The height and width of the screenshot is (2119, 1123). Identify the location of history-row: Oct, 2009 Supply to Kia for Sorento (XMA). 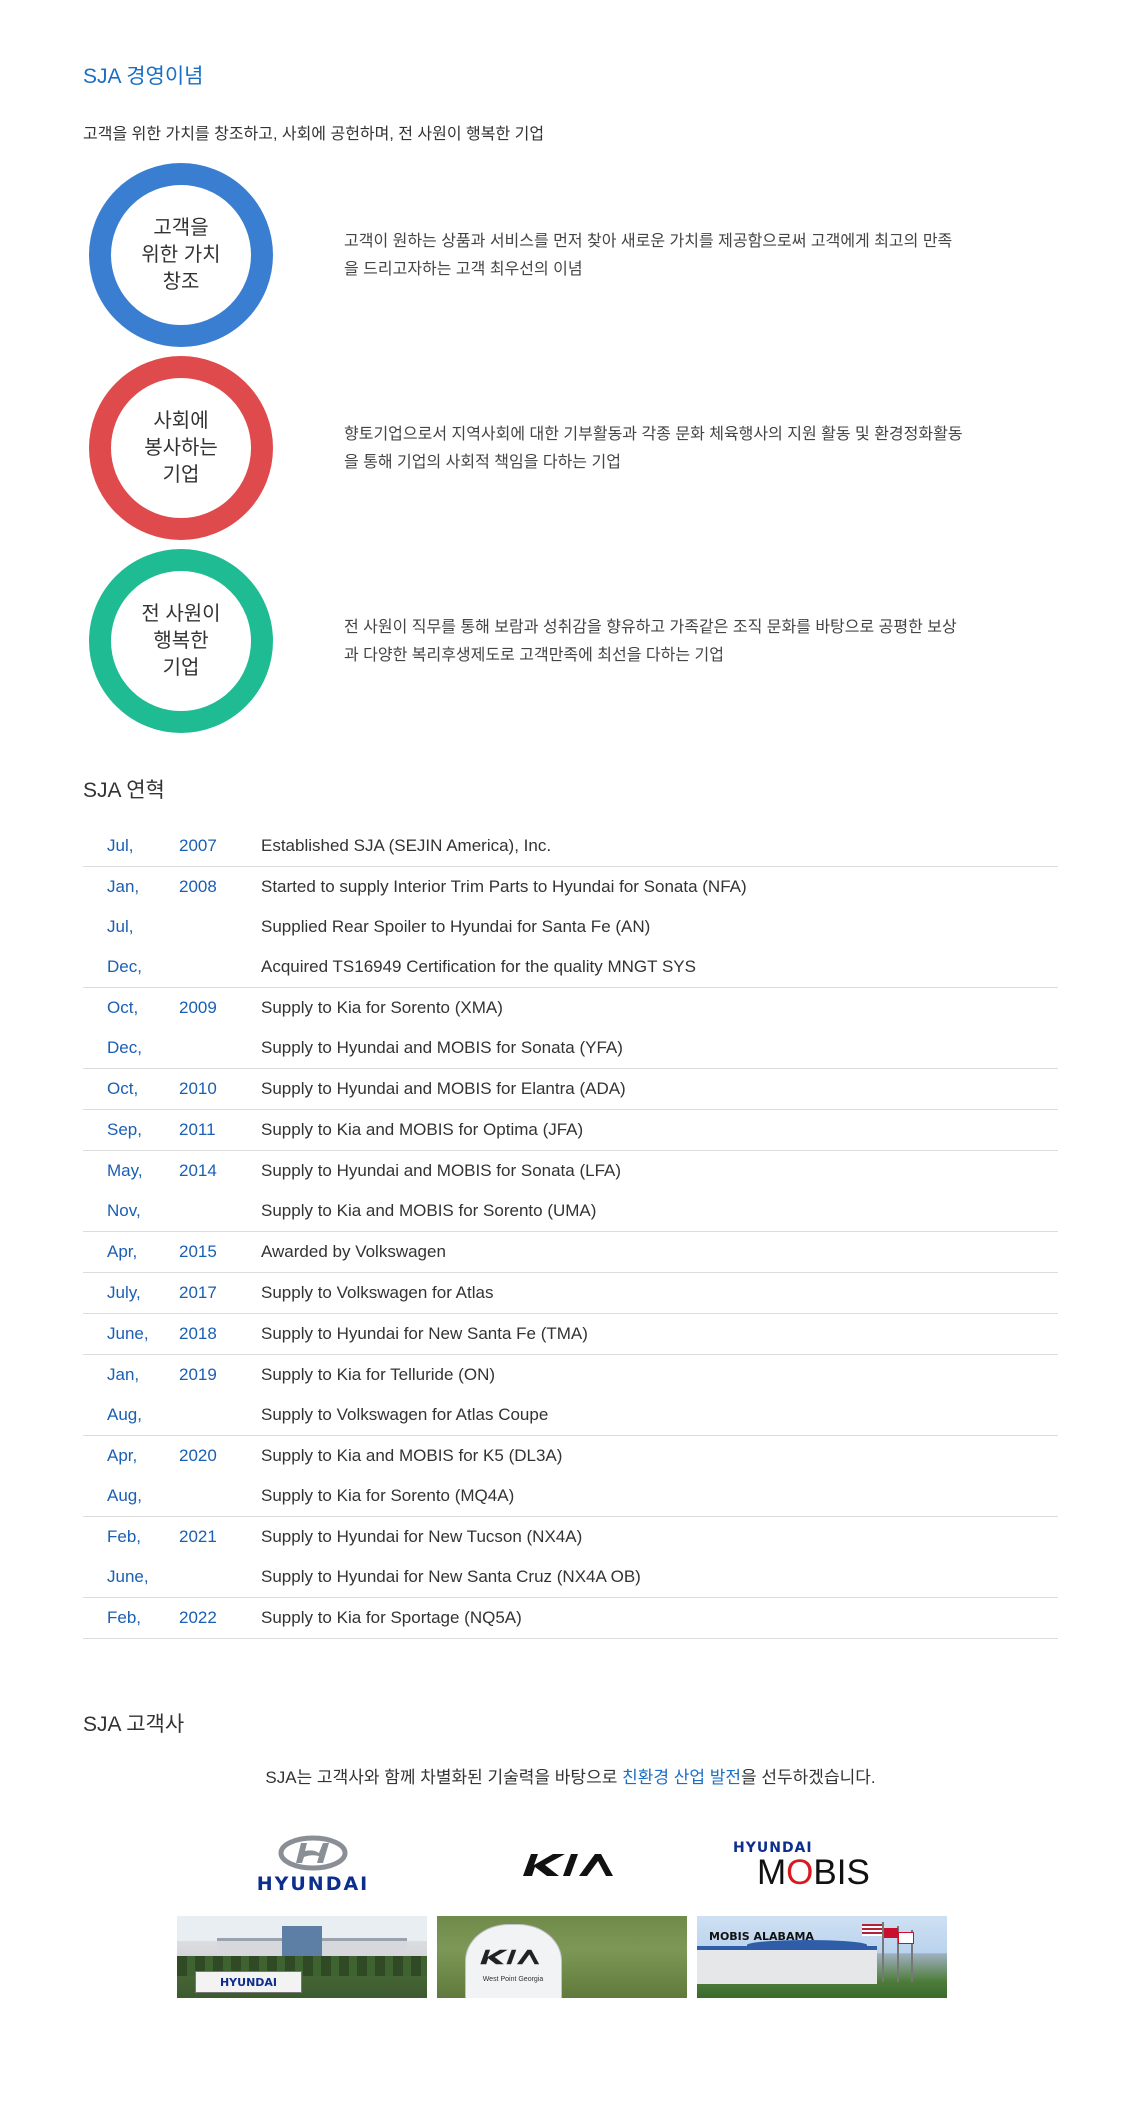
(570, 1007).